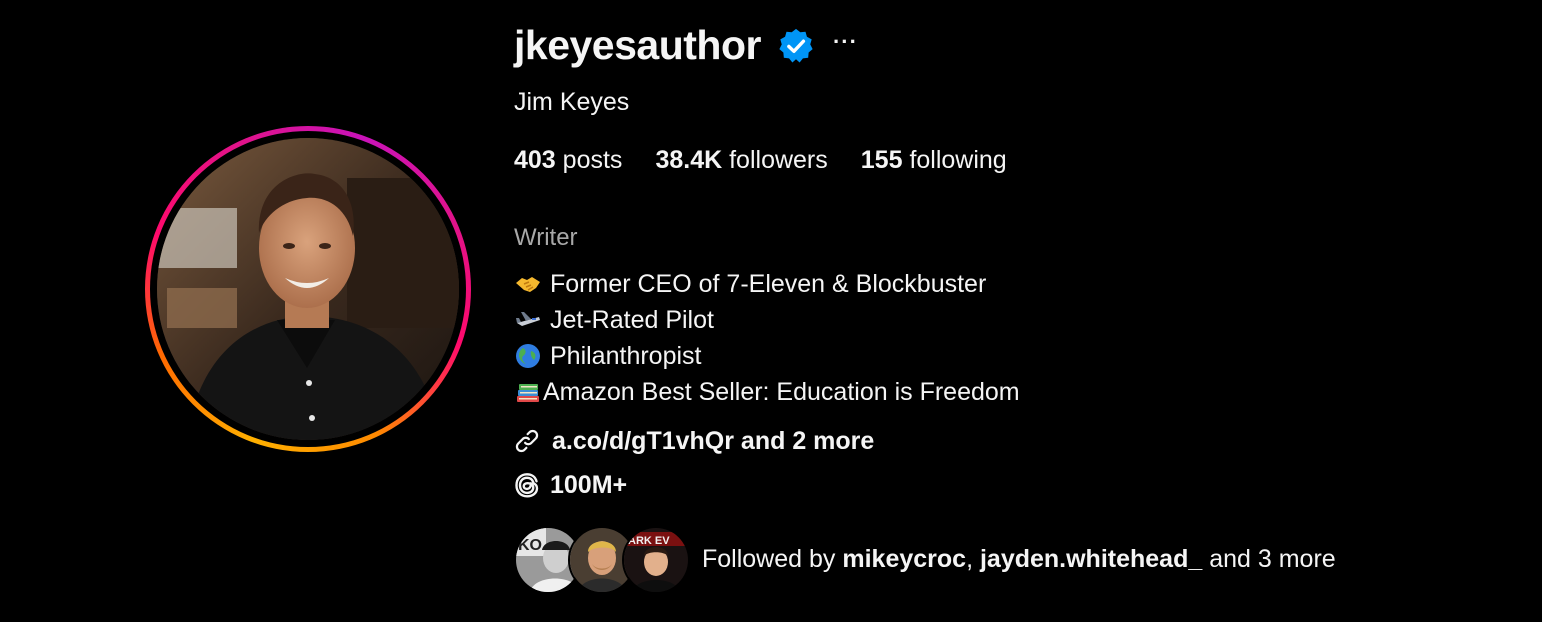 Image resolution: width=1542 pixels, height=622 pixels. Describe the element at coordinates (689, 160) in the screenshot. I see `followers-count: 38.4K` at that location.